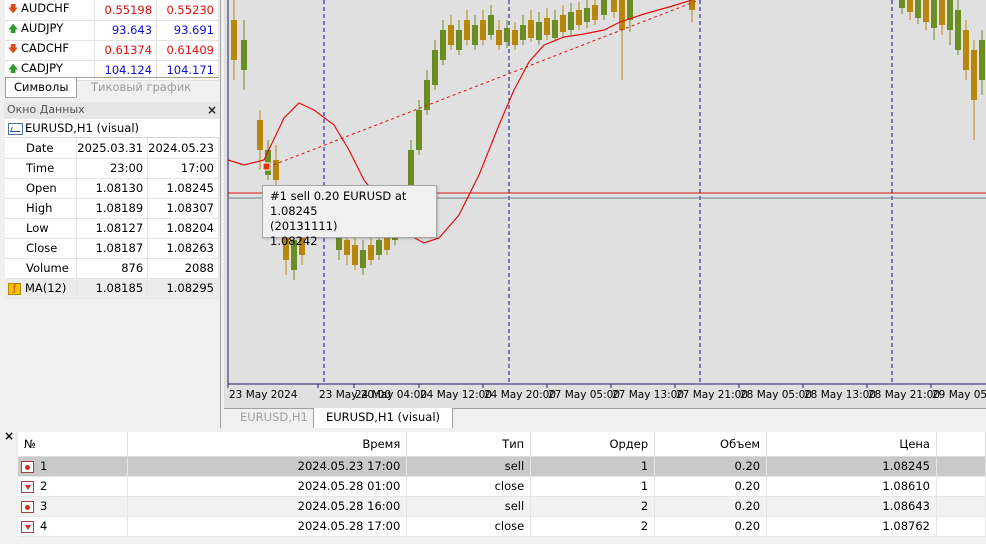 Image resolution: width=986 pixels, height=544 pixels. What do you see at coordinates (141, 88) in the screenshot?
I see `tab-tick-chart: Тиковый график` at bounding box center [141, 88].